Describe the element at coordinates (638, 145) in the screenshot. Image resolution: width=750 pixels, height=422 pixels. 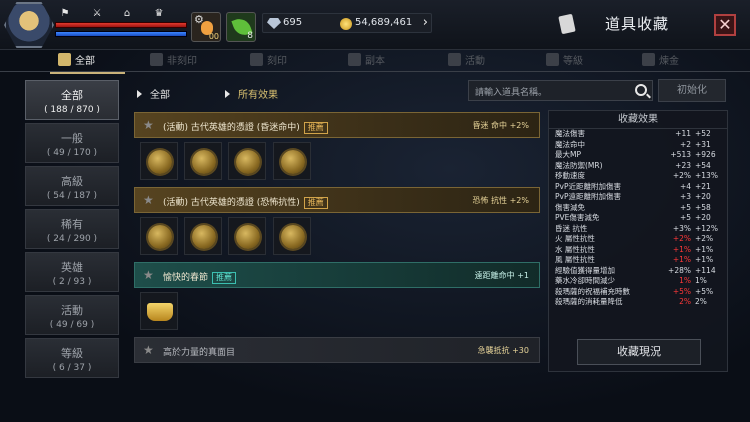
I see `stat-row: 魔法命中 +2 +31` at that location.